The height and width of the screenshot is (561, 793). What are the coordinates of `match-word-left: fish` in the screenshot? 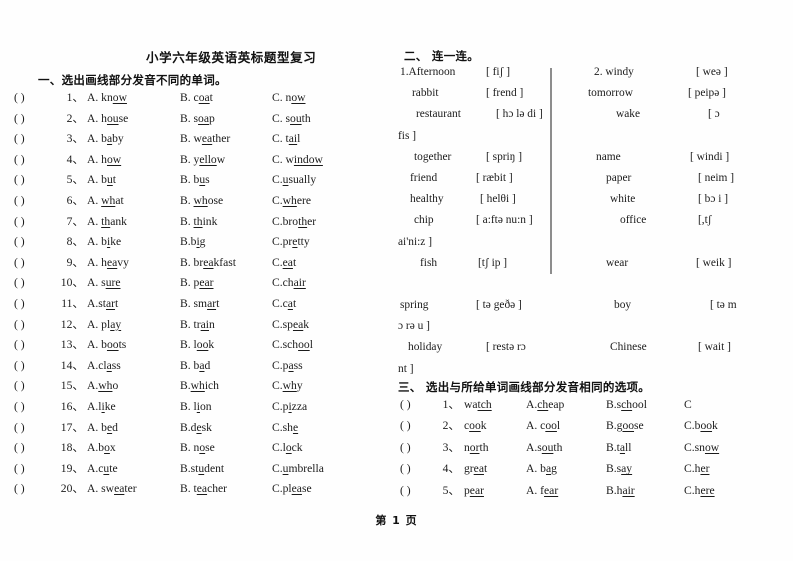 It's located at (428, 263).